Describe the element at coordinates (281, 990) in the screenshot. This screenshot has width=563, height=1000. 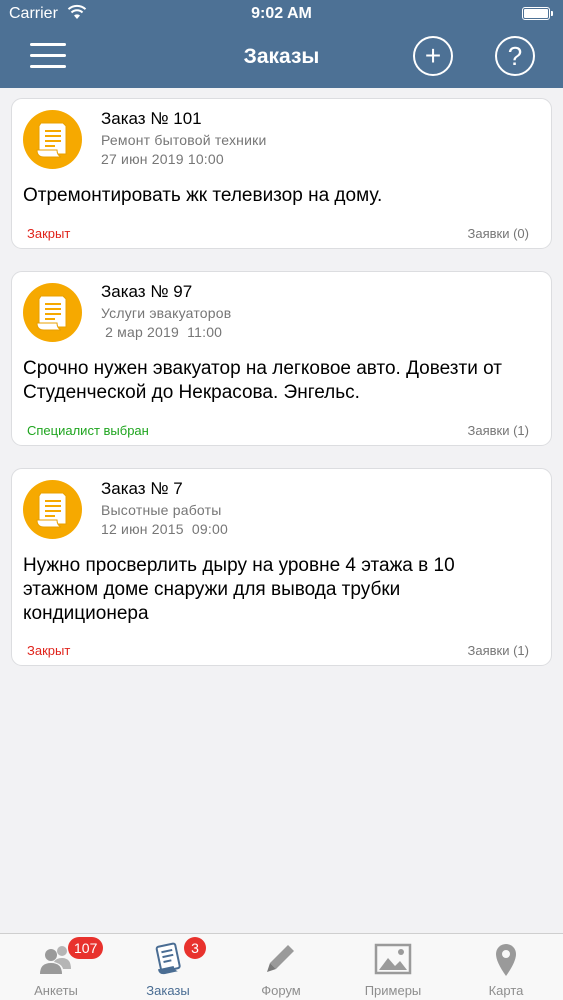
I see `tab-label: Форум` at that location.